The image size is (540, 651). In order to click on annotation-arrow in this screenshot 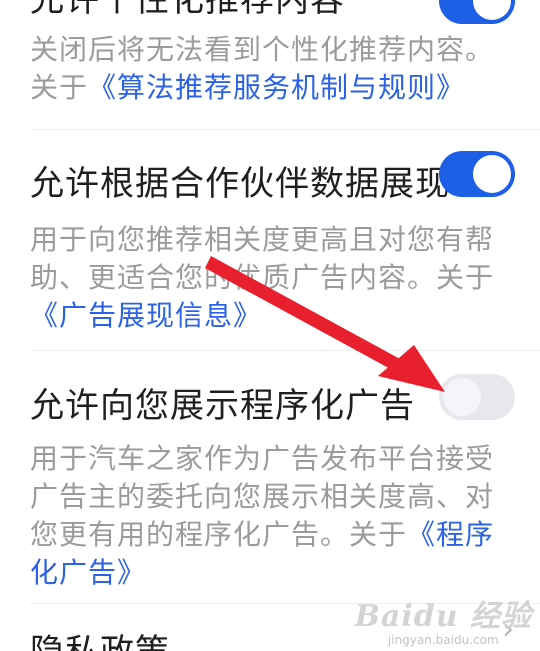, I will do `click(325, 324)`.